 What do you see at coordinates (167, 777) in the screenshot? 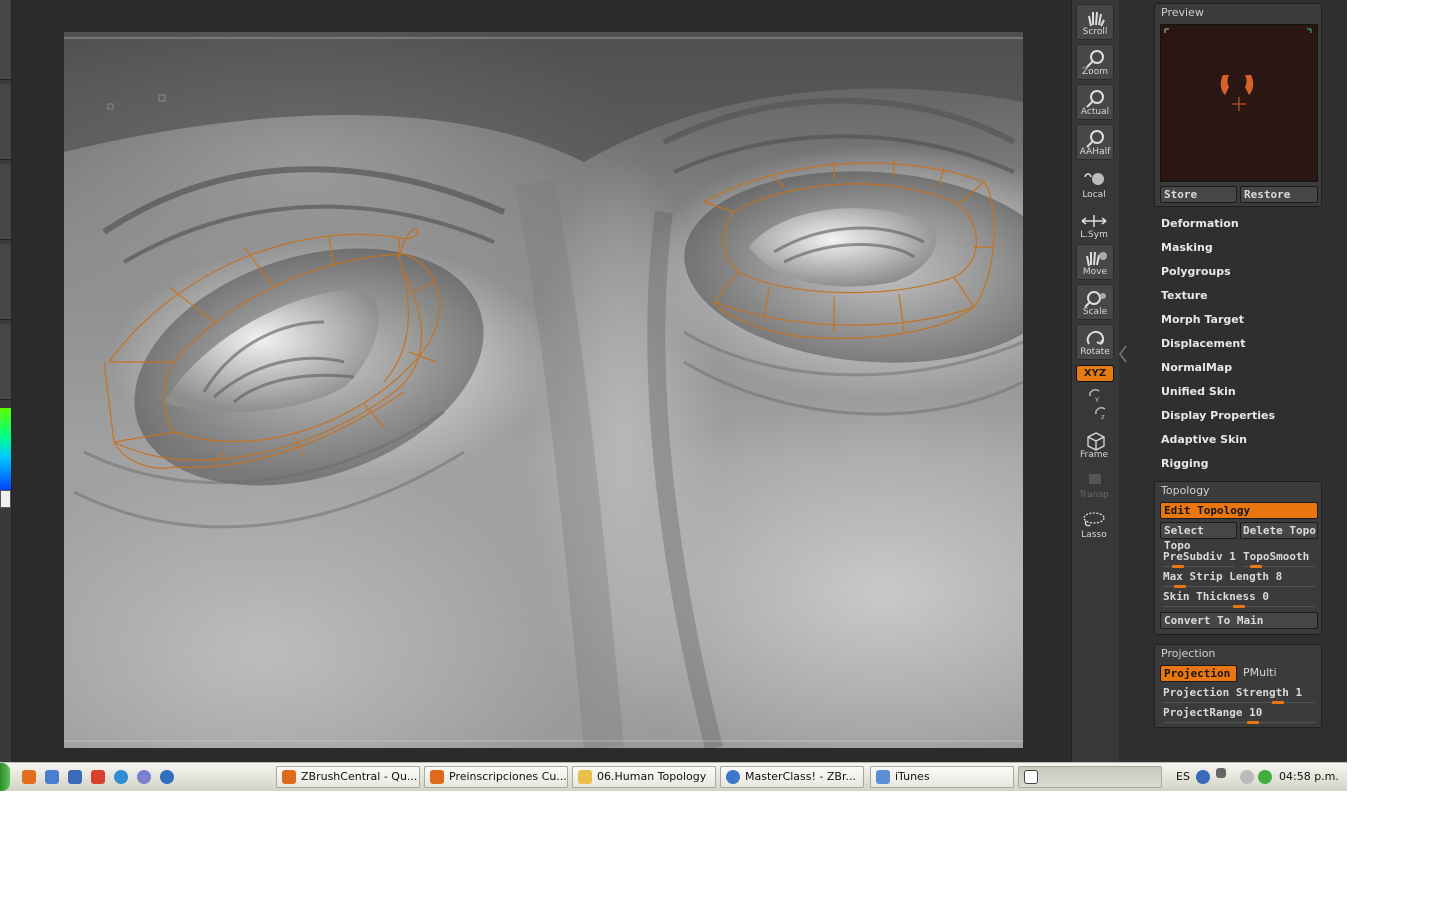
I see `media-player-icon` at bounding box center [167, 777].